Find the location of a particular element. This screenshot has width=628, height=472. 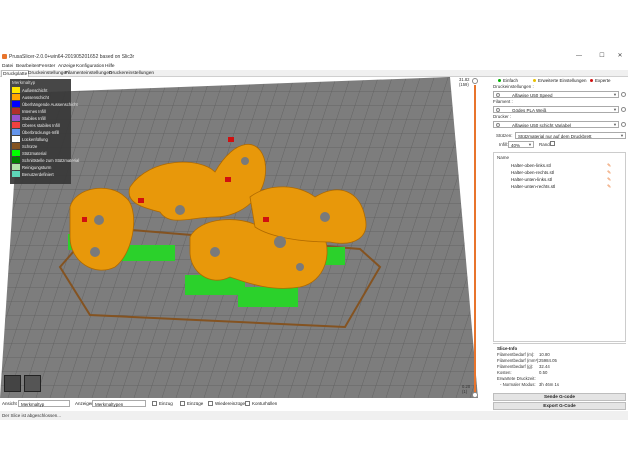

show-features-combo: Merkmaltypen is located at coordinates (119, 403).